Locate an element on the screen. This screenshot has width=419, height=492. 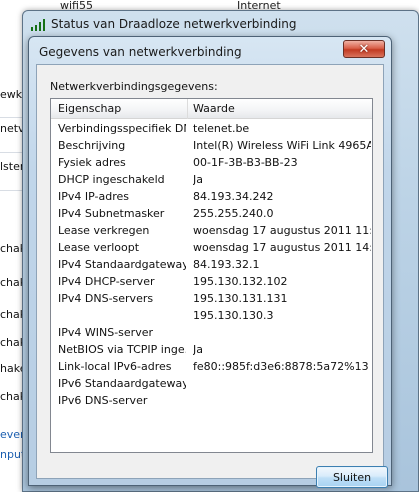
property-cell: Lease verloopt is located at coordinates (99, 247).